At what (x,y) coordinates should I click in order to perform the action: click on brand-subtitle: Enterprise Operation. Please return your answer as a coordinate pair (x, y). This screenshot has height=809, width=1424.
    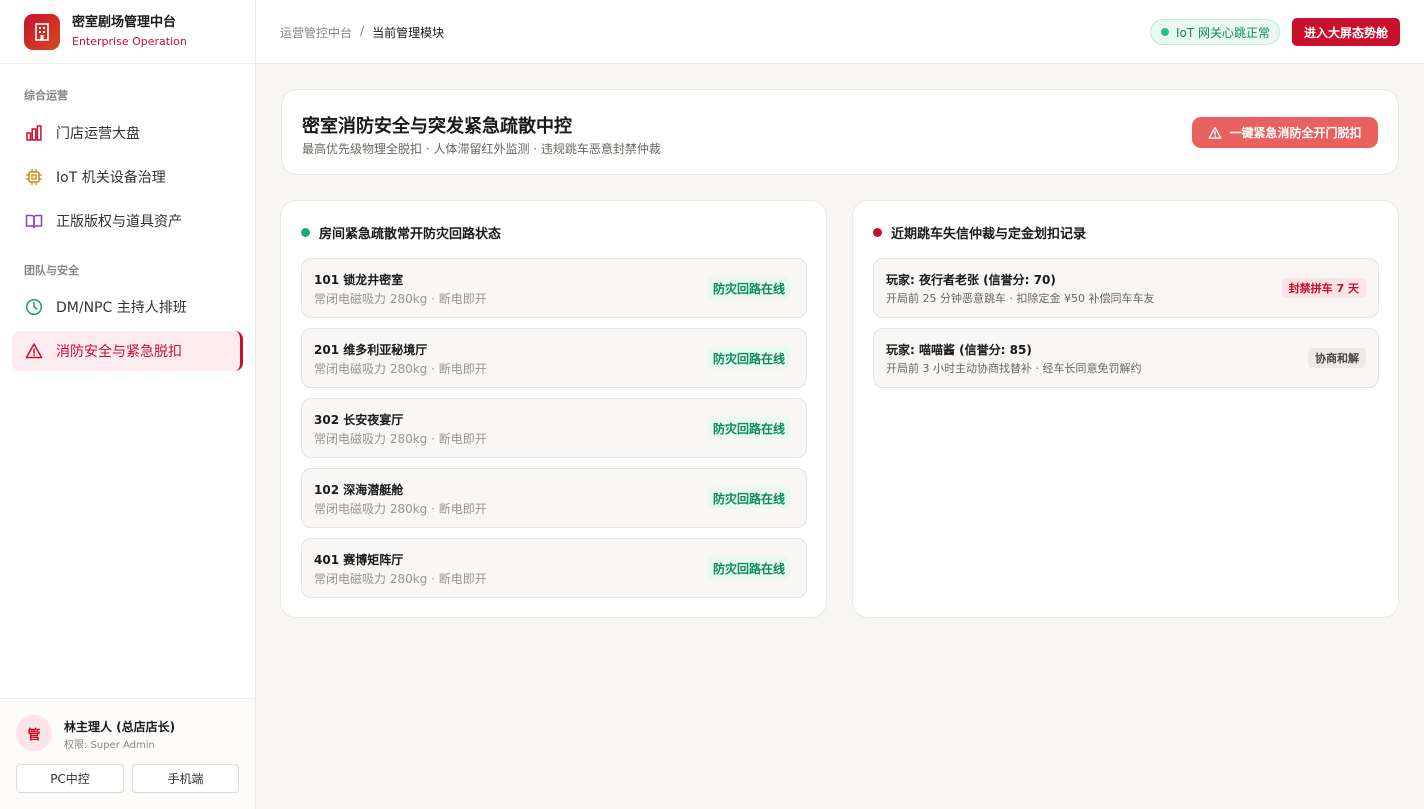
    Looking at the image, I should click on (129, 41).